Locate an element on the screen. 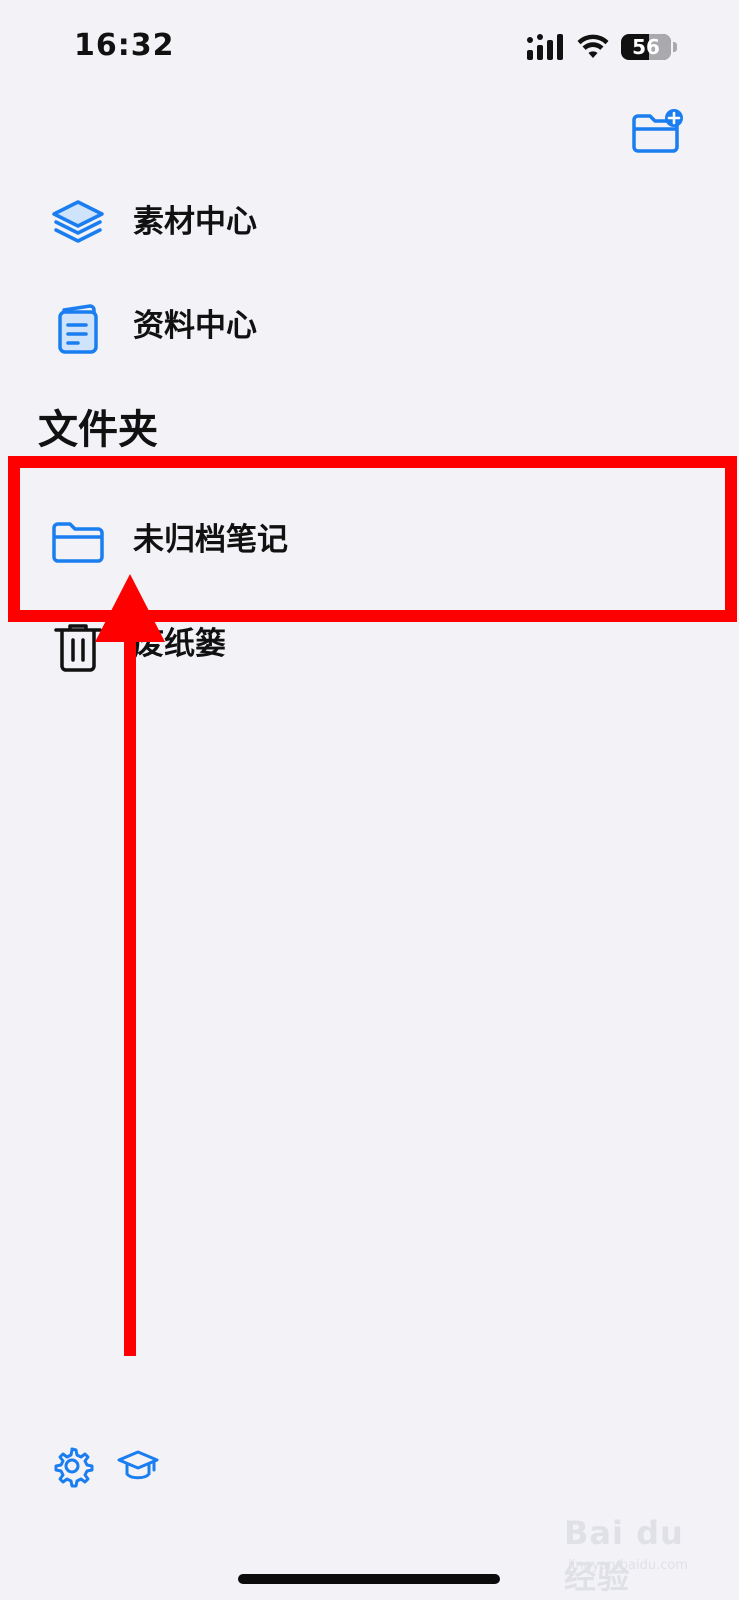 This screenshot has height=1600, width=739. gear-icon is located at coordinates (74, 1467).